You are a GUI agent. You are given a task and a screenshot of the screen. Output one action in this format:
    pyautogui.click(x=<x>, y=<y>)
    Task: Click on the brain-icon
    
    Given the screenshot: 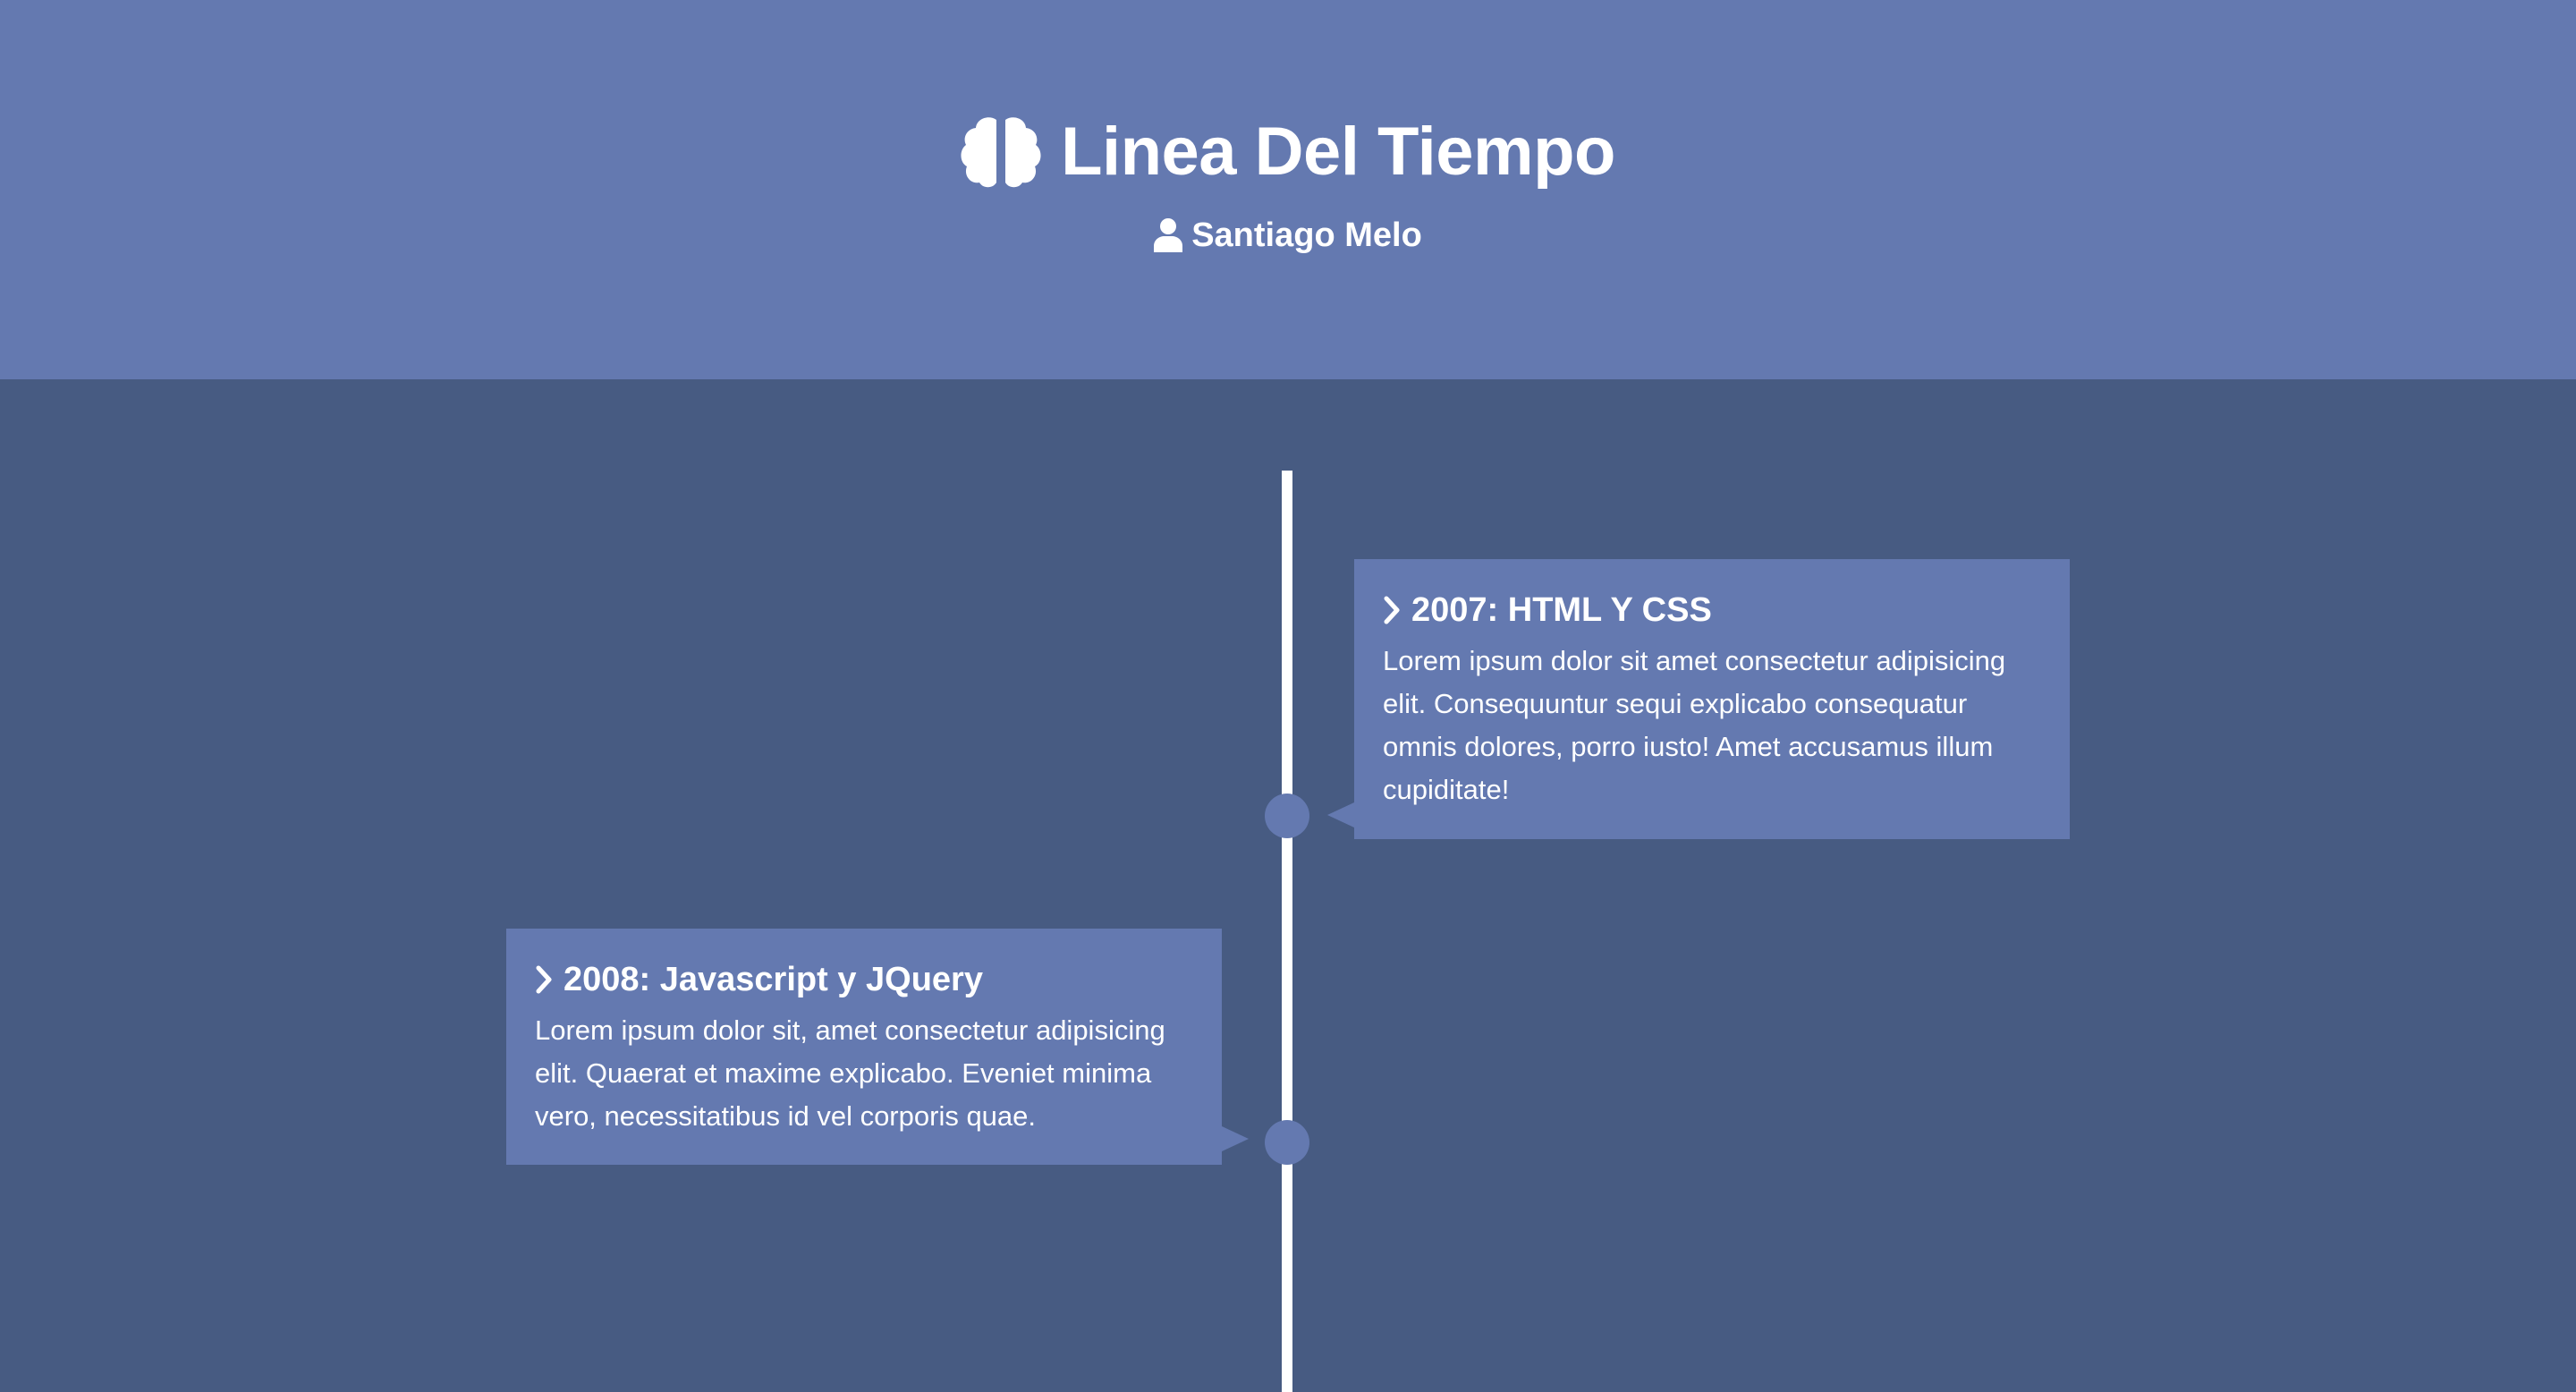 What is the action you would take?
    pyautogui.click(x=1001, y=152)
    